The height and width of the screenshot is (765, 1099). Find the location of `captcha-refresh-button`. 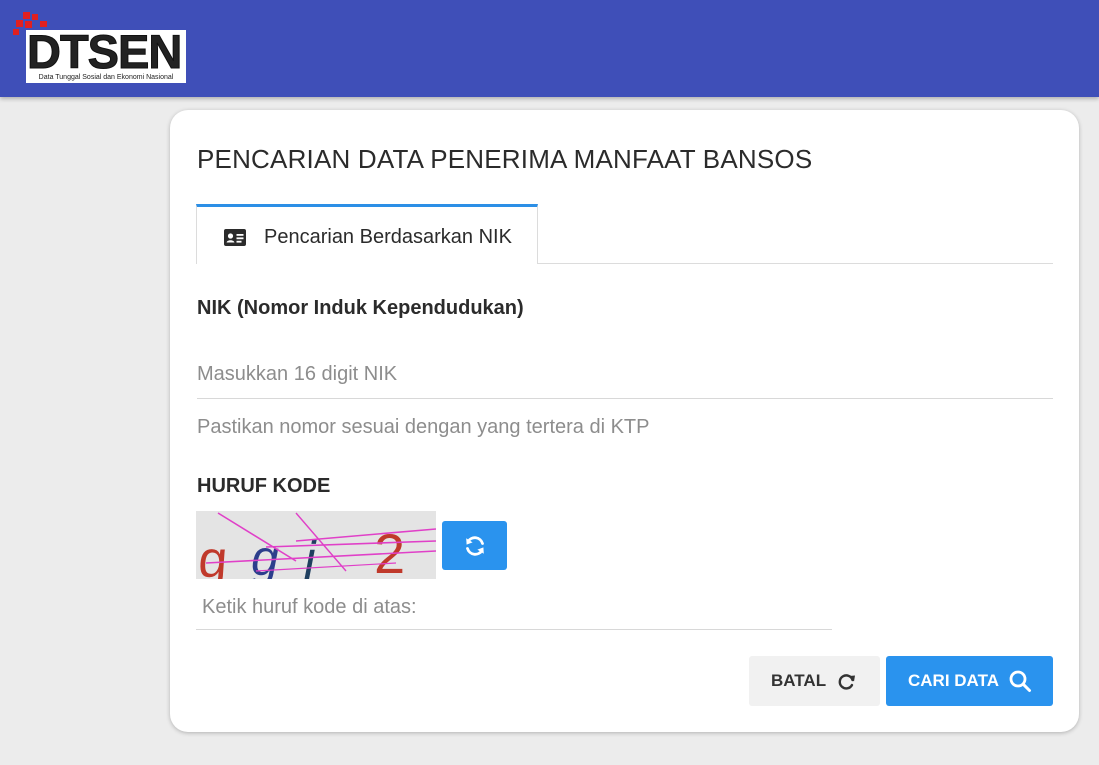

captcha-refresh-button is located at coordinates (474, 545).